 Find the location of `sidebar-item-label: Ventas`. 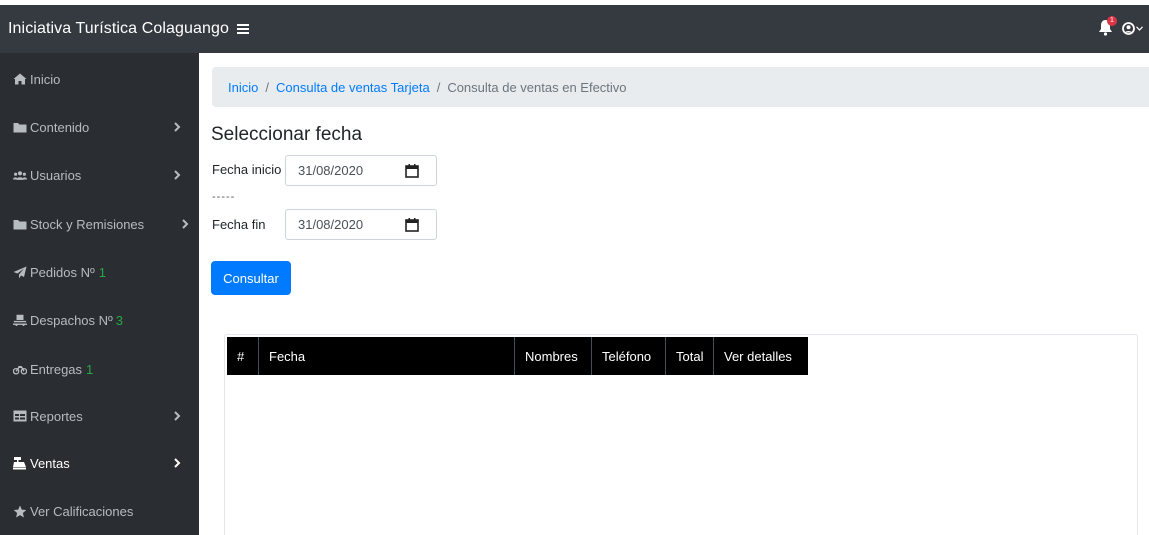

sidebar-item-label: Ventas is located at coordinates (50, 463).